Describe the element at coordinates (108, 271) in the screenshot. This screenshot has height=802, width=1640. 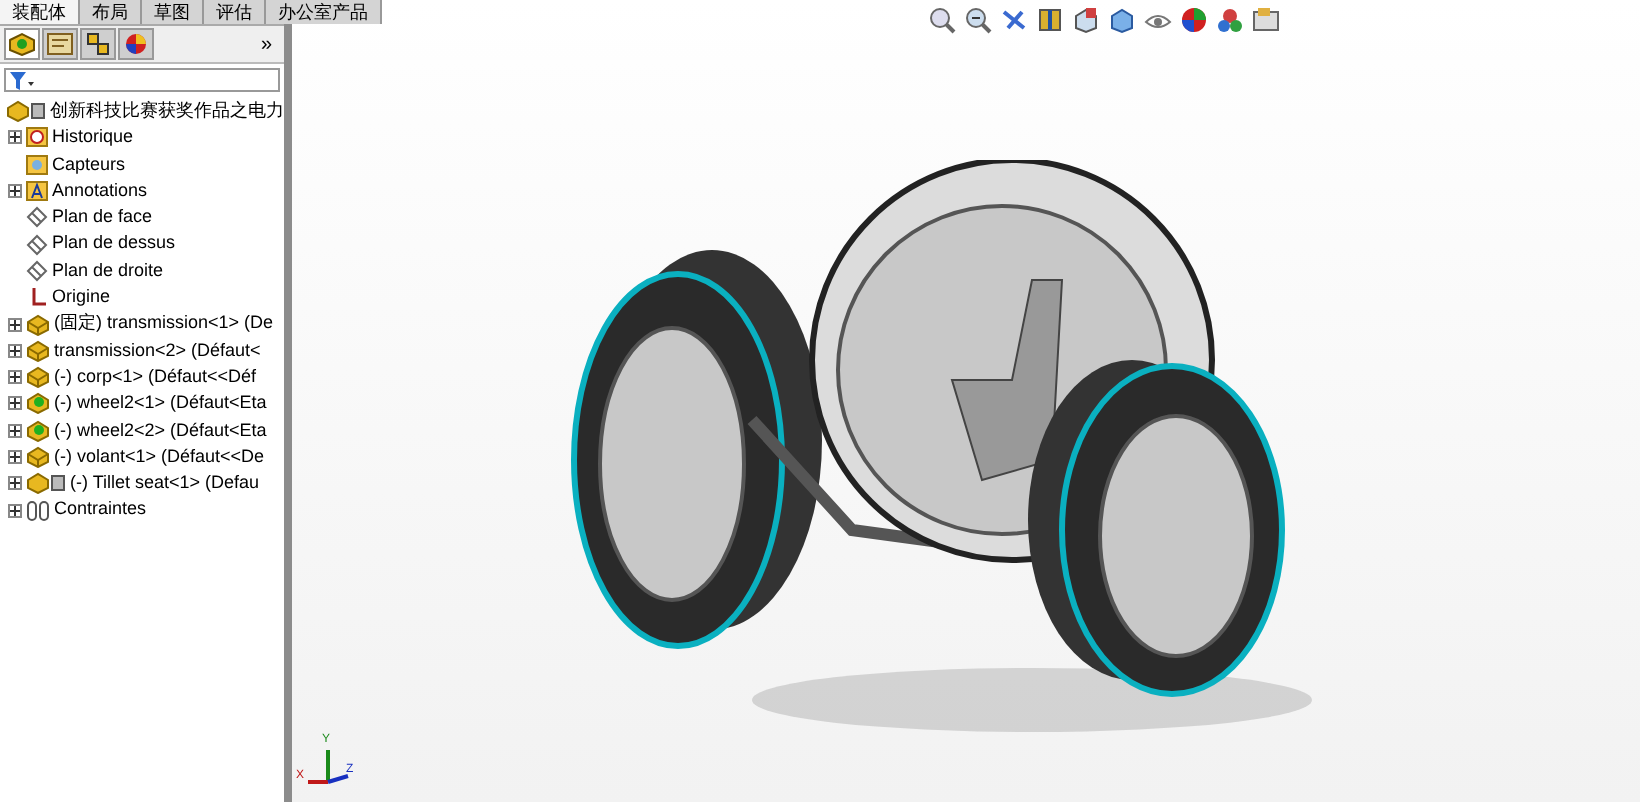
I see `tree-item: Plan de droite` at that location.